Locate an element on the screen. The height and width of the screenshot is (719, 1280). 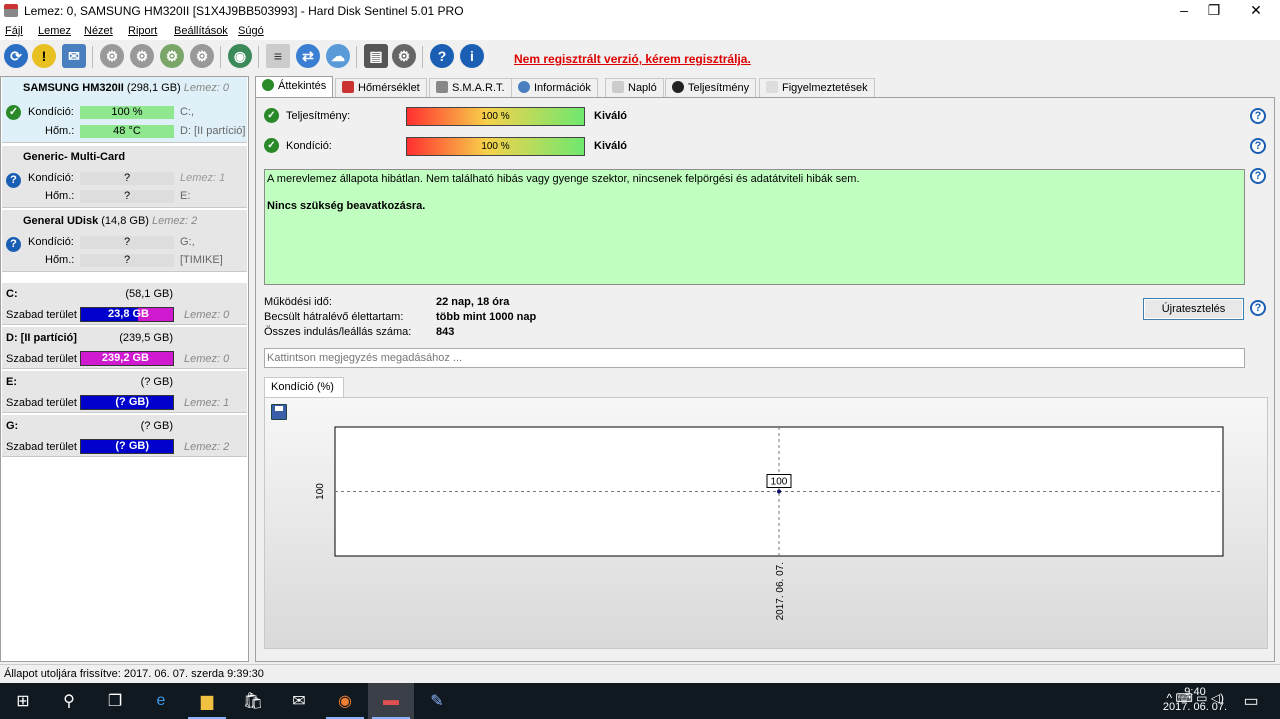
folder-icon: ▆ is located at coordinates (207, 701).